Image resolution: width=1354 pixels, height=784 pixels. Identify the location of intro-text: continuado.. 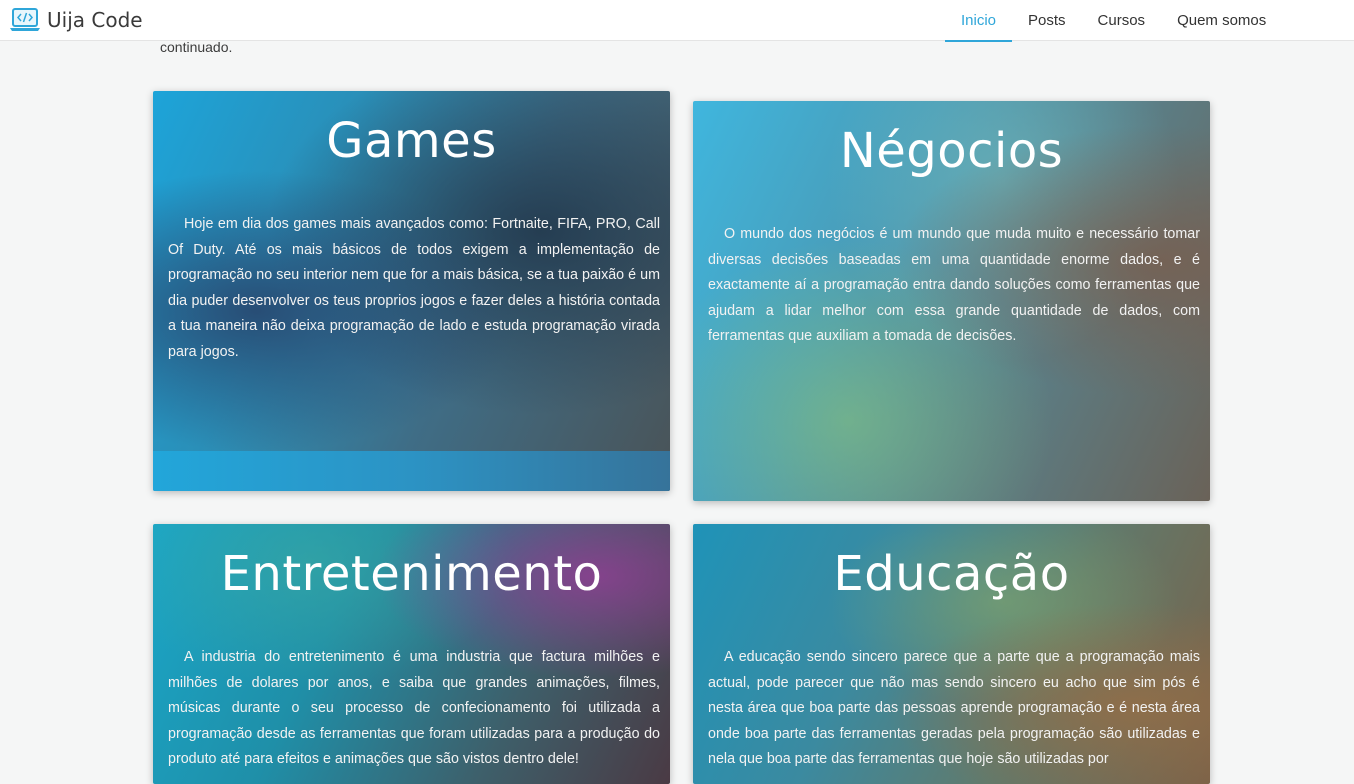
(196, 47).